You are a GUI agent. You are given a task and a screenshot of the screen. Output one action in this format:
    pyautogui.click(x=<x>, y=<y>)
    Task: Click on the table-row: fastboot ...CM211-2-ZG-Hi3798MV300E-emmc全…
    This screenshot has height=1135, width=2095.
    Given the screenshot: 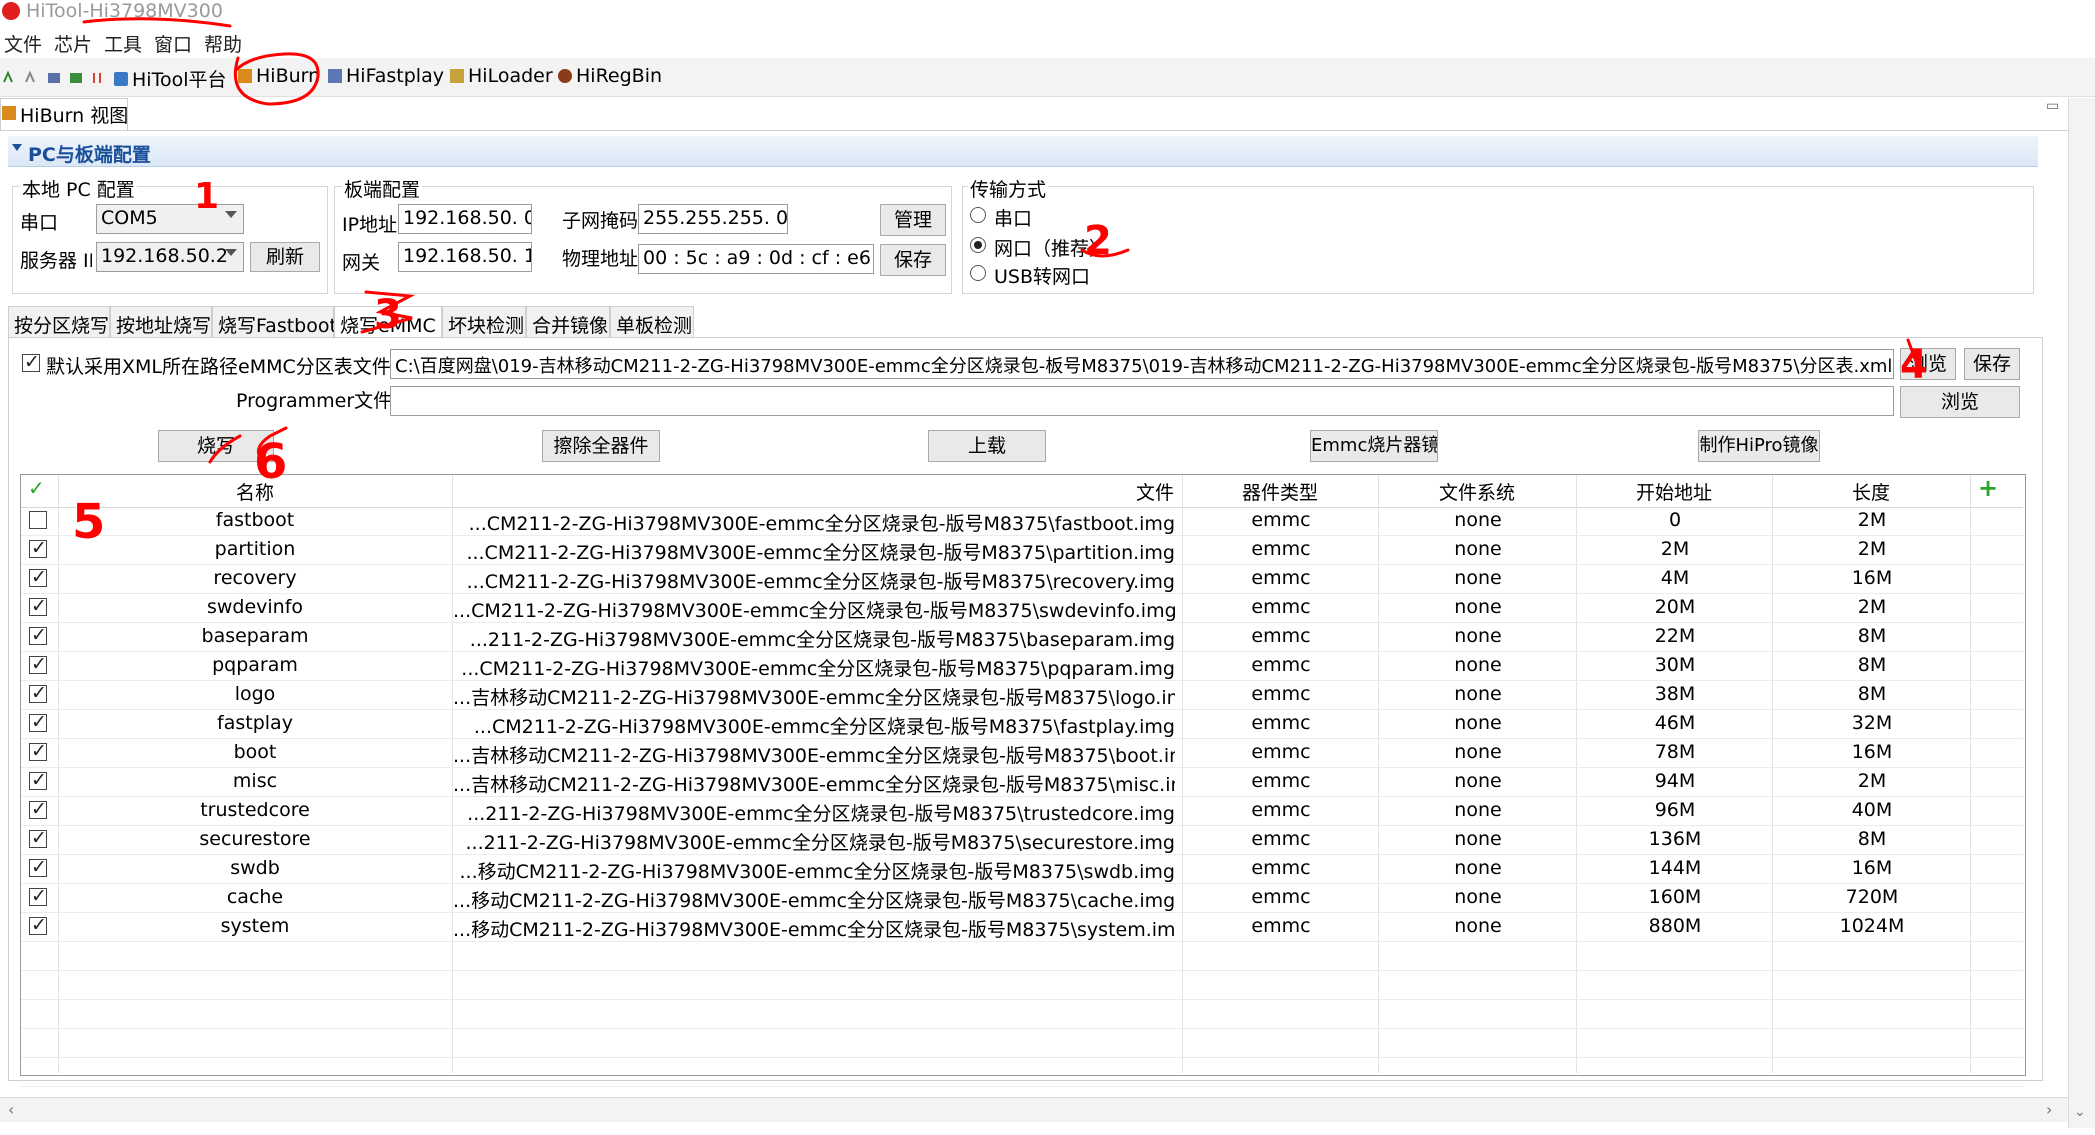 What is the action you would take?
    pyautogui.click(x=1022, y=521)
    